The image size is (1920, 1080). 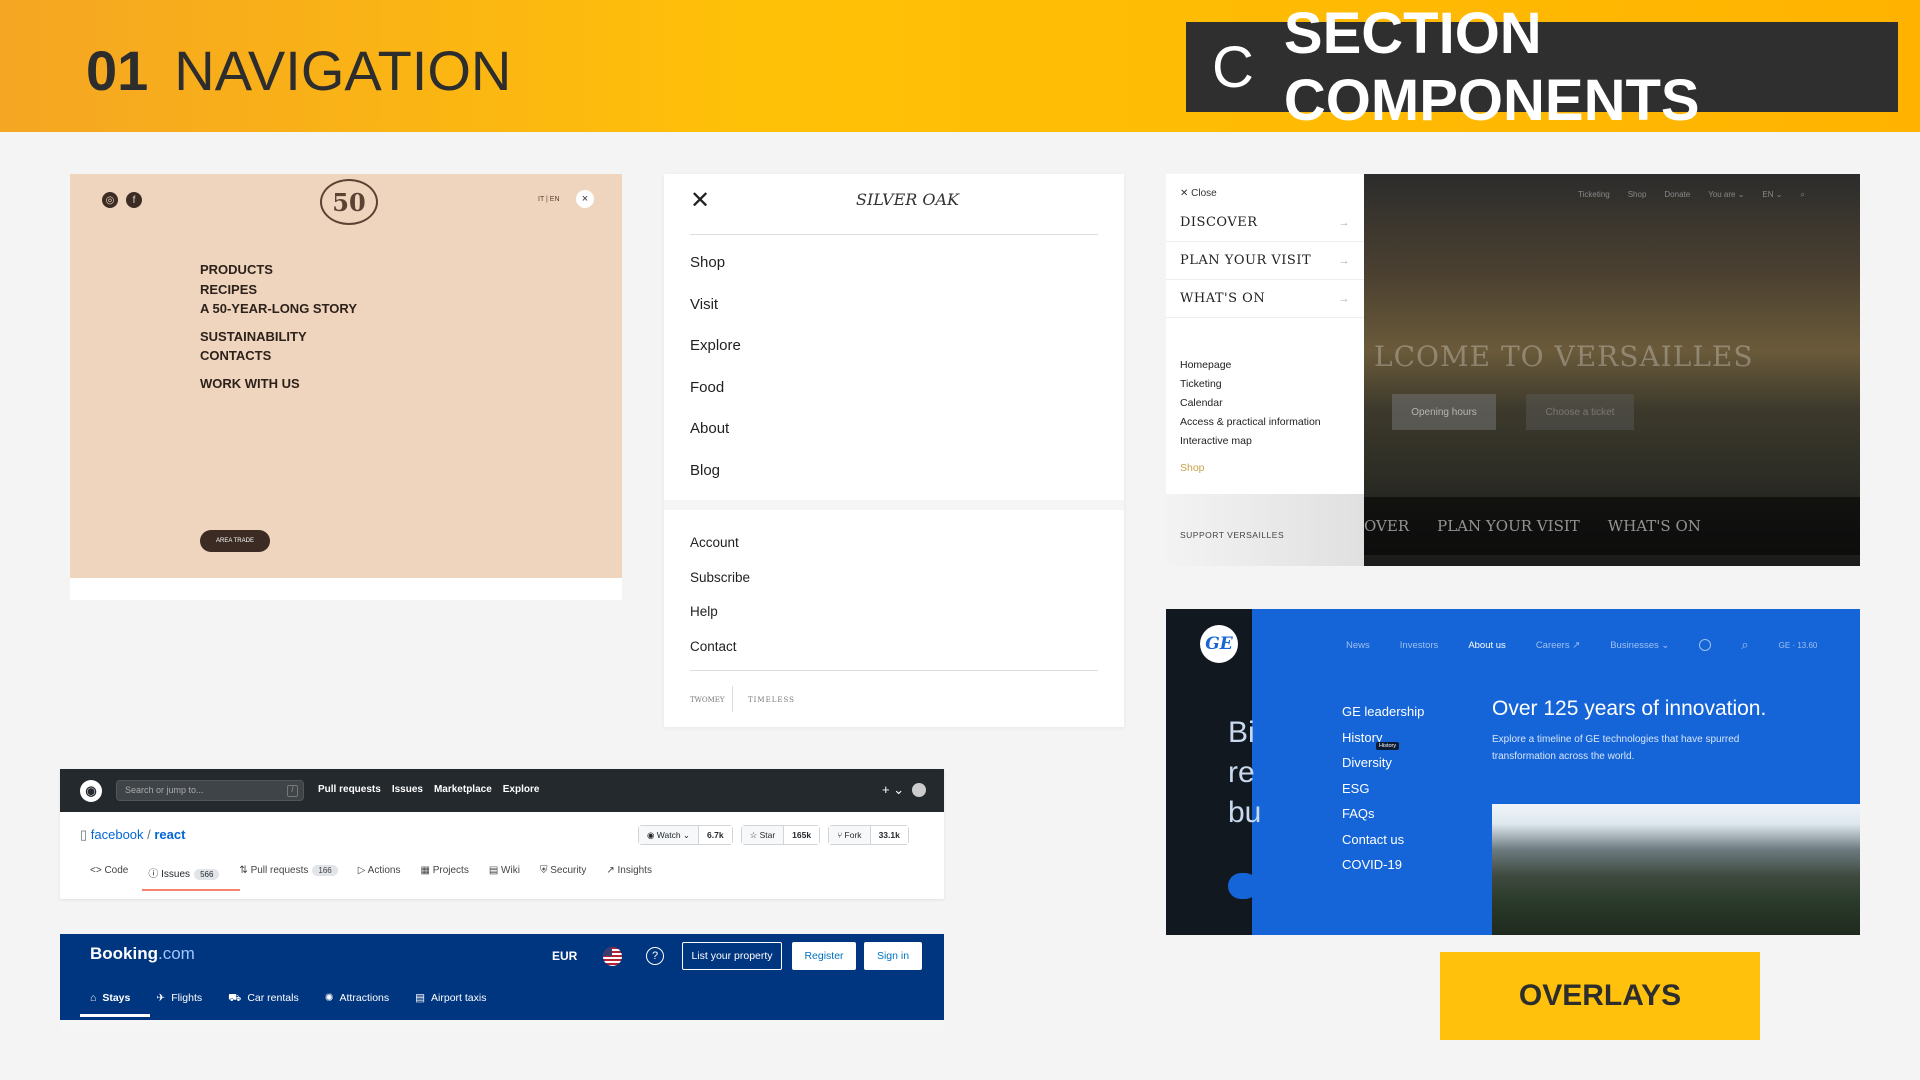 What do you see at coordinates (715, 400) in the screenshot?
I see `menu-item-food: Food` at bounding box center [715, 400].